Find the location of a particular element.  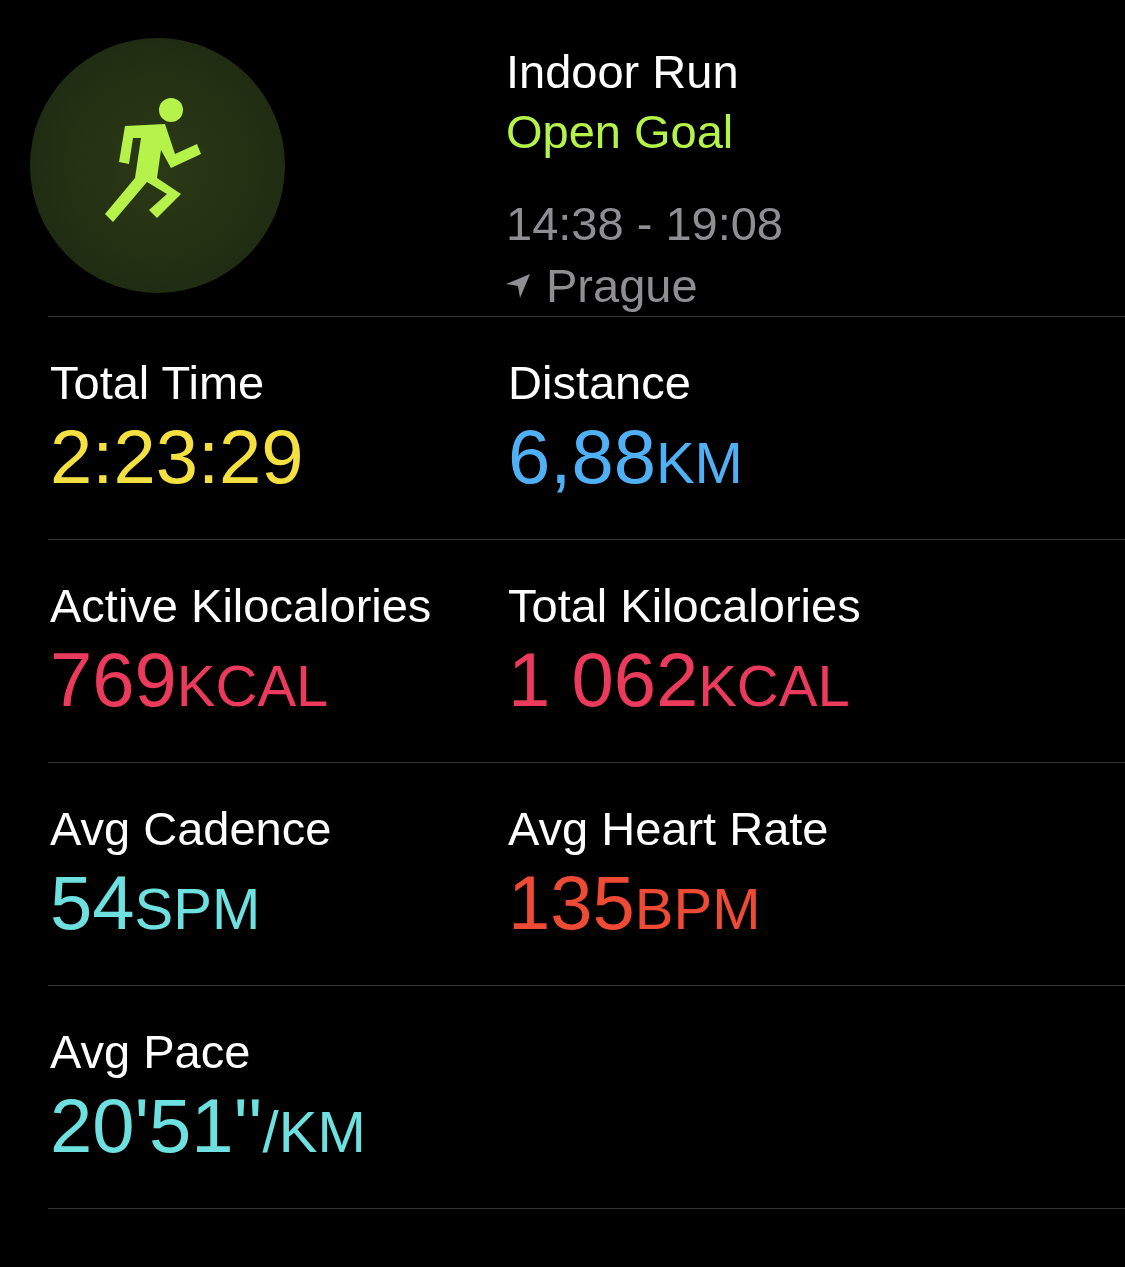

workout-goal: Open Goal is located at coordinates (620, 132).